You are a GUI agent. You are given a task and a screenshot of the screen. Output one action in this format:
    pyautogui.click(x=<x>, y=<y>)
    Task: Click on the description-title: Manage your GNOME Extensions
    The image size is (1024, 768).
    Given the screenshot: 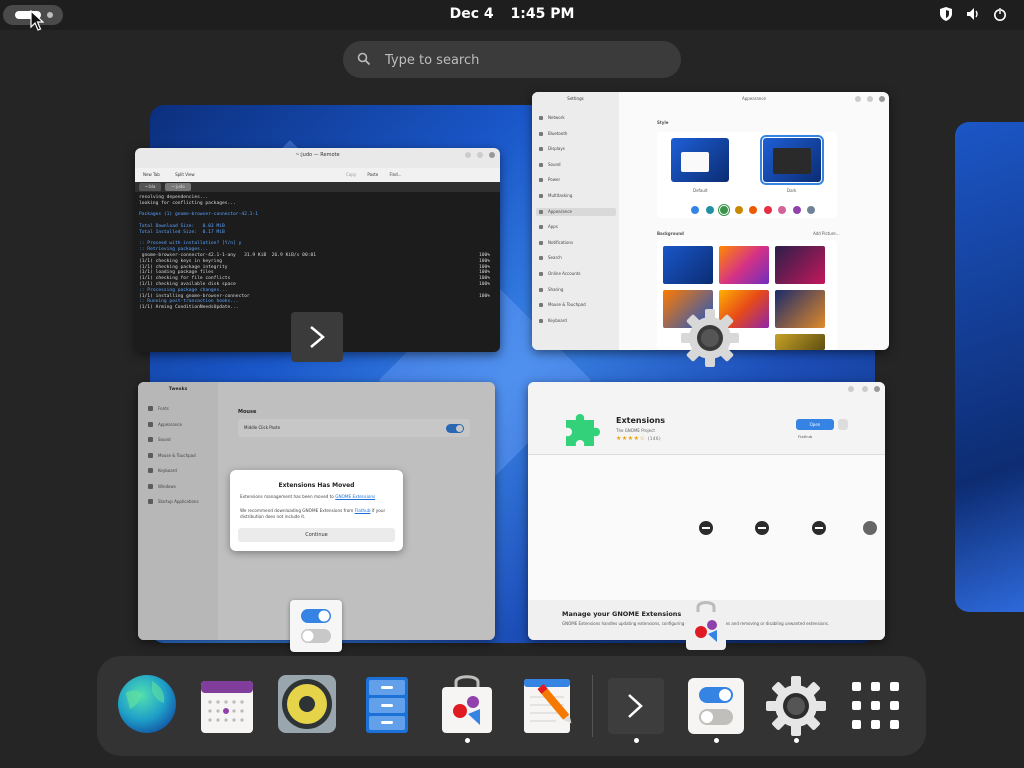 What is the action you would take?
    pyautogui.click(x=622, y=614)
    